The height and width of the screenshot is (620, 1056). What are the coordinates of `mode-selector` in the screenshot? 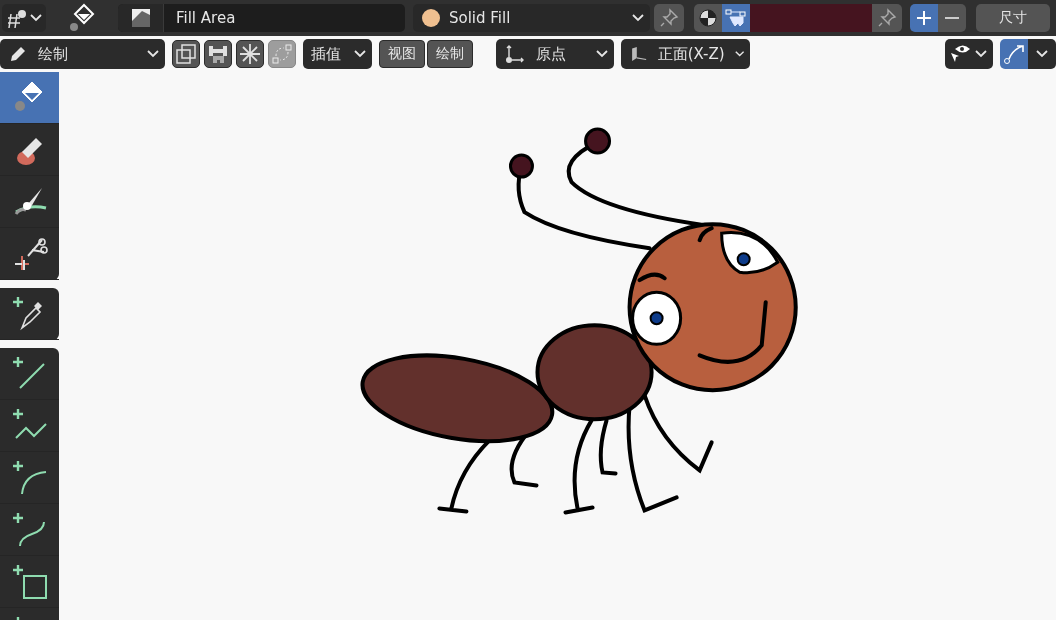 It's located at (24, 18).